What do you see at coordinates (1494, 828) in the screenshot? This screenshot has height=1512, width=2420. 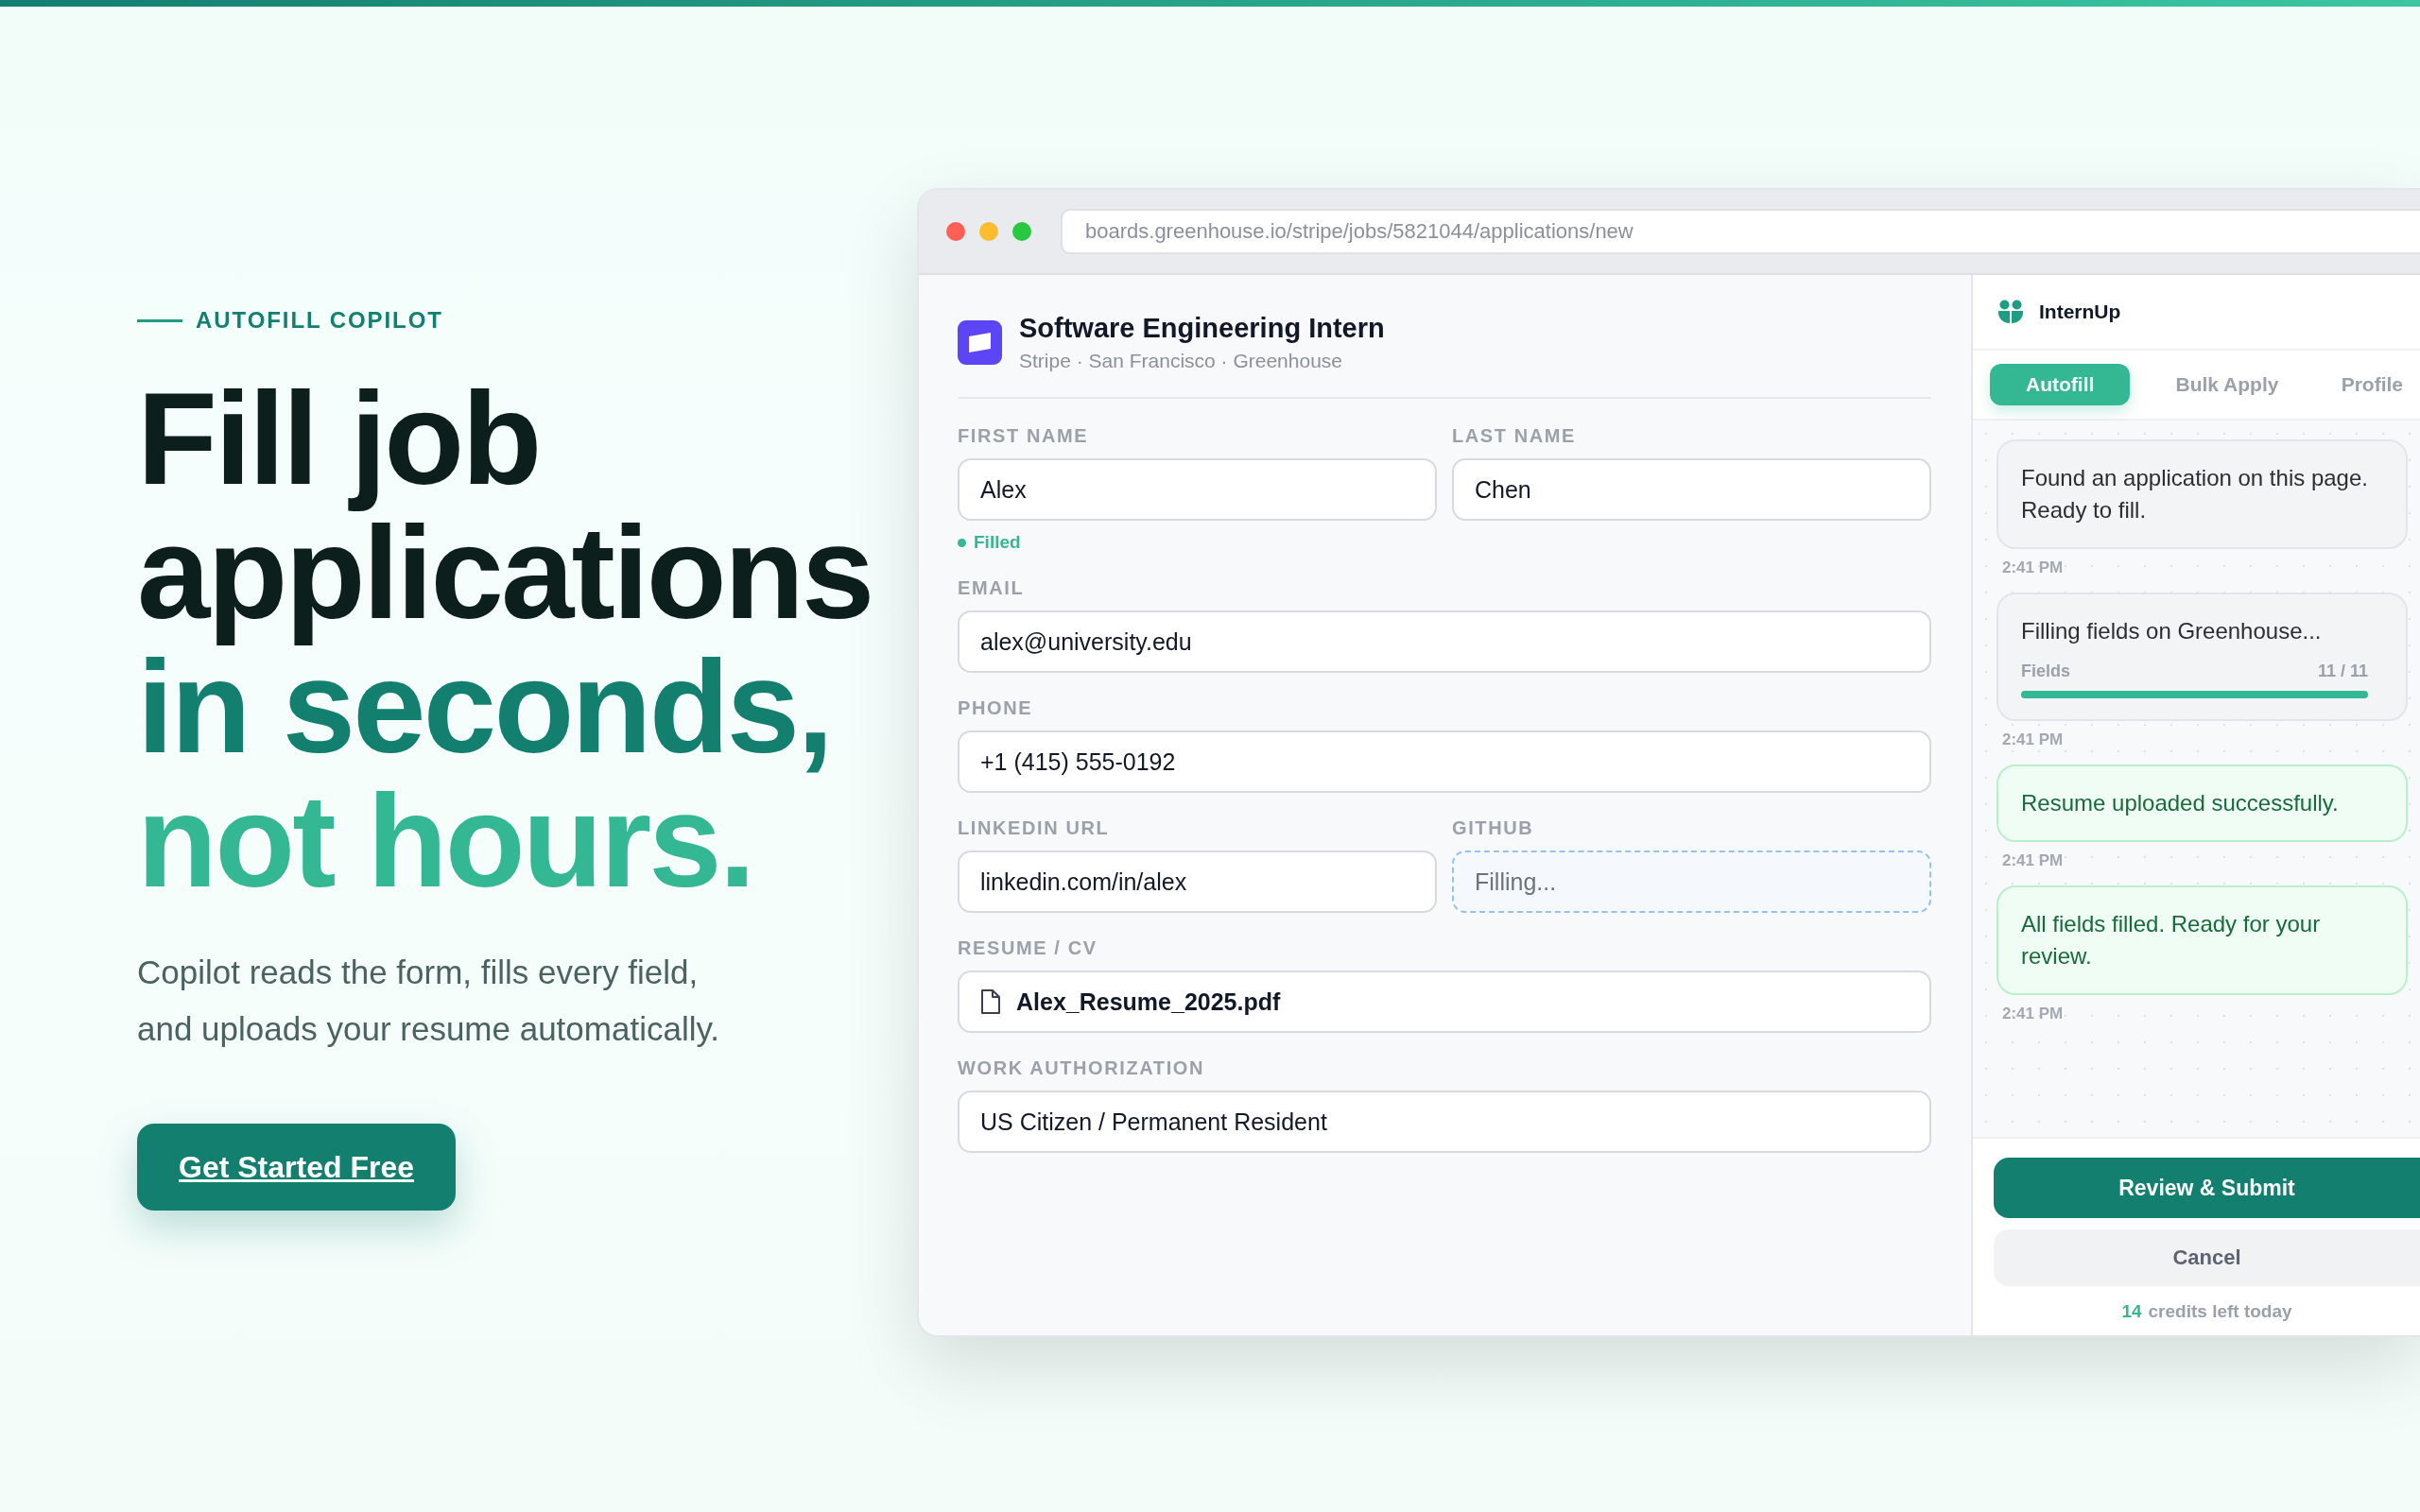 I see `field-label: GITHUB` at bounding box center [1494, 828].